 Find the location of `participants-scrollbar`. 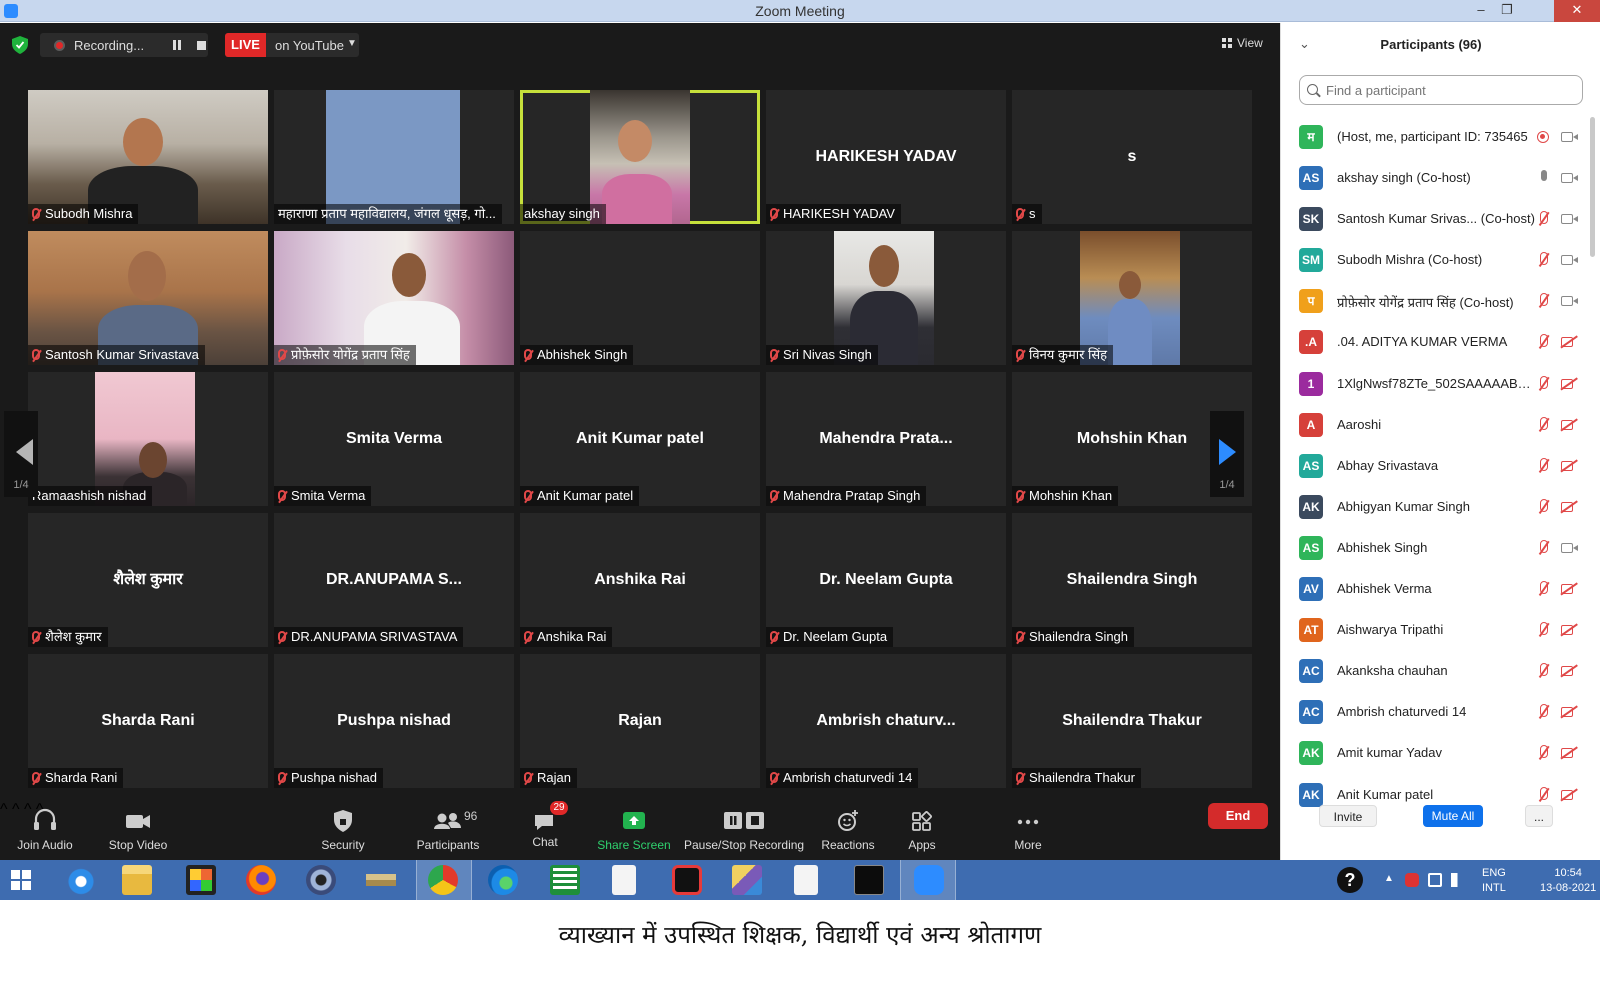

participants-scrollbar is located at coordinates (1592, 187).